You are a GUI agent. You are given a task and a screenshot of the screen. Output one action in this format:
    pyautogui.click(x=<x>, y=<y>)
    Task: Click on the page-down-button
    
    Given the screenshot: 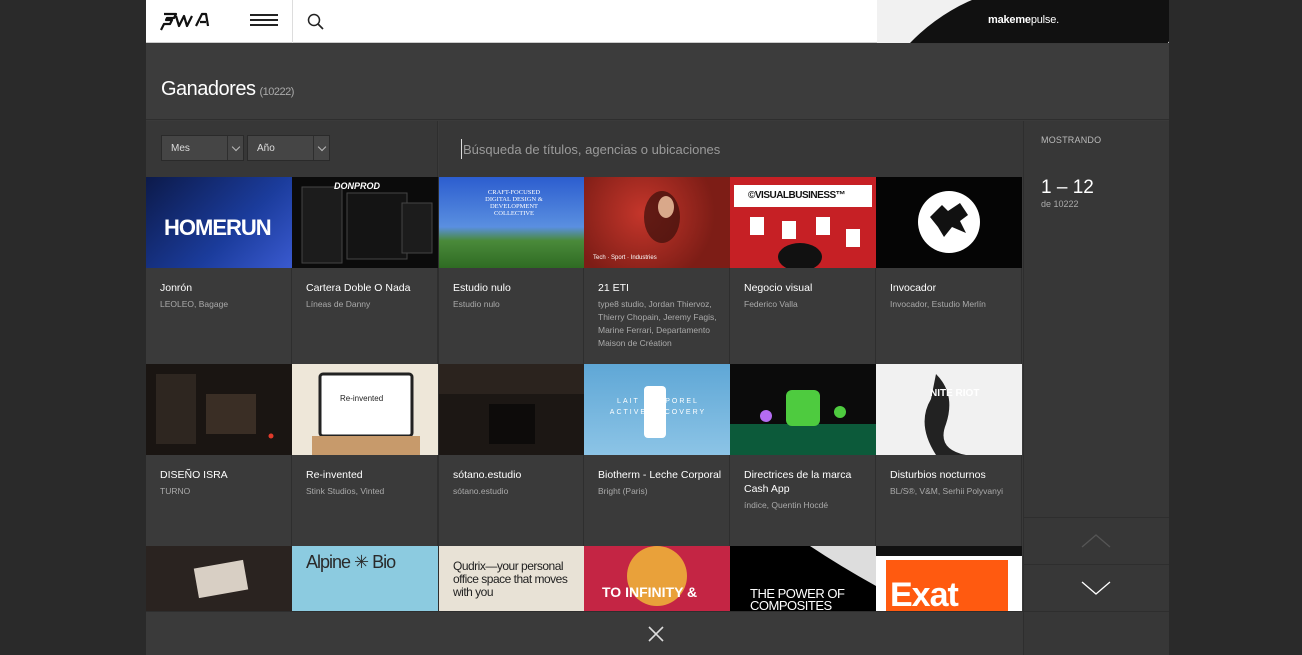 What is the action you would take?
    pyautogui.click(x=1096, y=587)
    